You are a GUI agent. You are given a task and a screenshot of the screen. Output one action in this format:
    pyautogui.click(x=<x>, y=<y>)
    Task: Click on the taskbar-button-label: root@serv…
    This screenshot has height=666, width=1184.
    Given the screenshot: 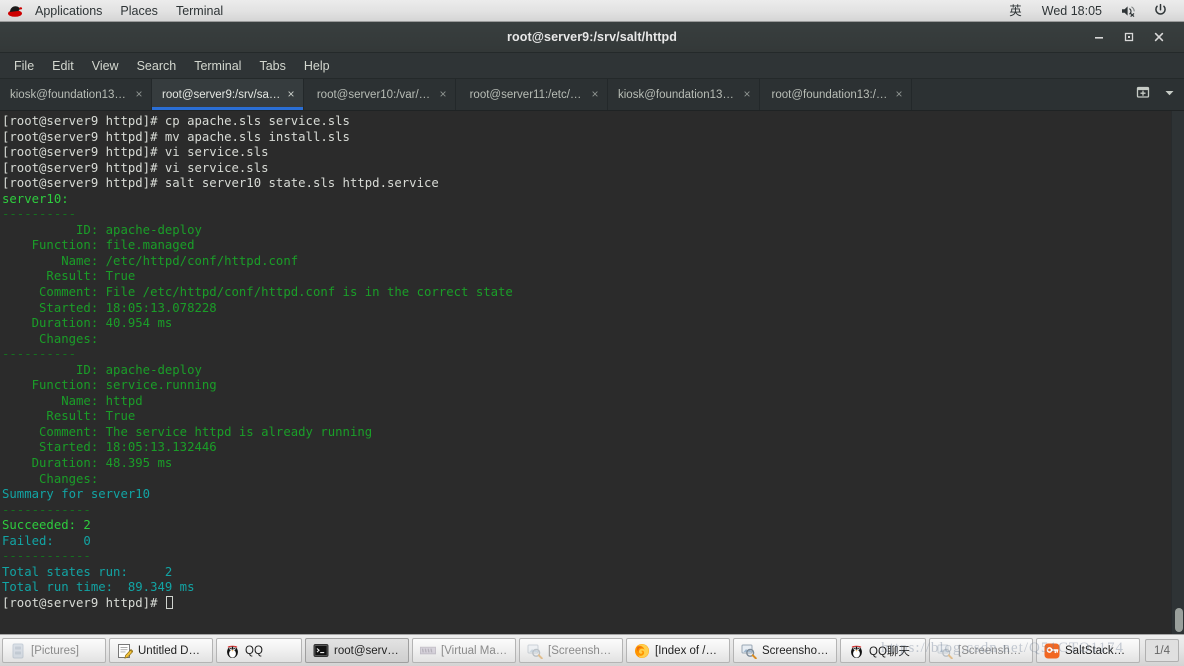 What is the action you would take?
    pyautogui.click(x=366, y=650)
    